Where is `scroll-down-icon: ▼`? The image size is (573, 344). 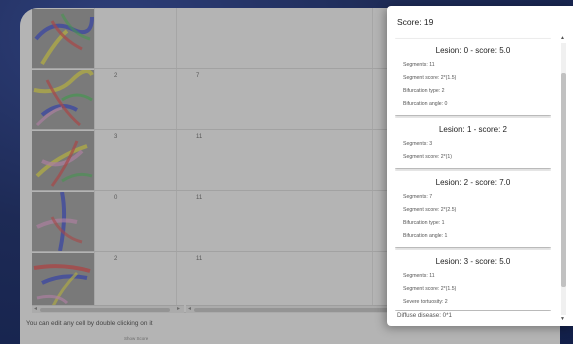
scroll-down-icon: ▼ is located at coordinates (562, 319).